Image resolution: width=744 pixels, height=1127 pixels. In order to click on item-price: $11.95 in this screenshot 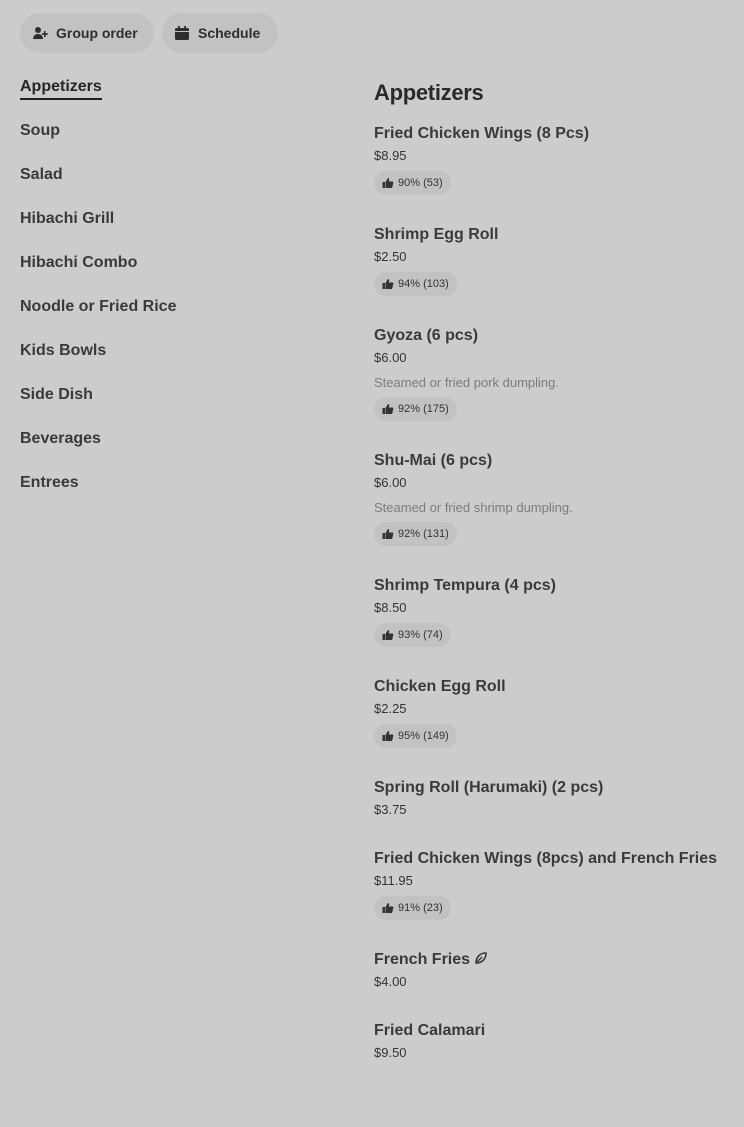, I will do `click(393, 880)`.